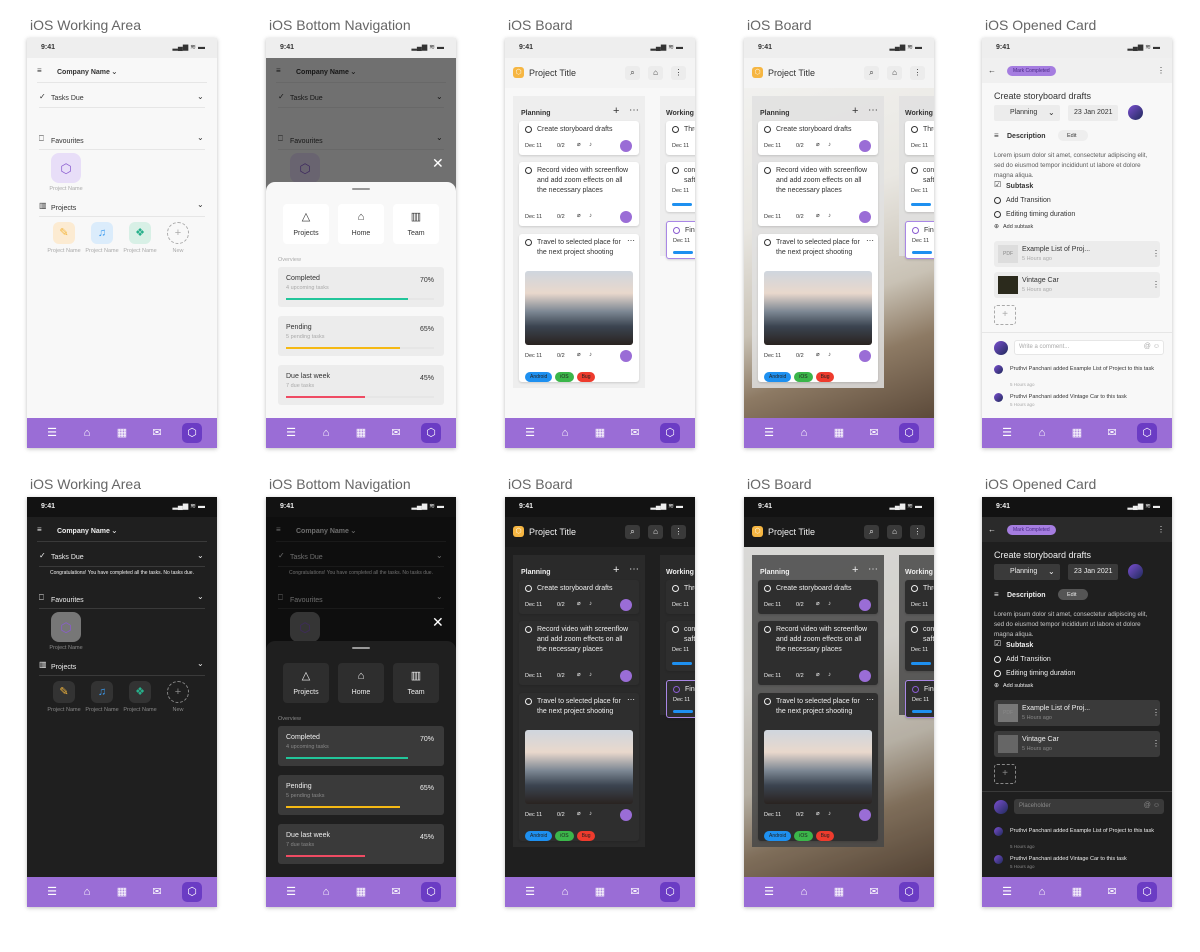 The image size is (1200, 952). What do you see at coordinates (67, 600) in the screenshot?
I see `favourites-header: Favourites` at bounding box center [67, 600].